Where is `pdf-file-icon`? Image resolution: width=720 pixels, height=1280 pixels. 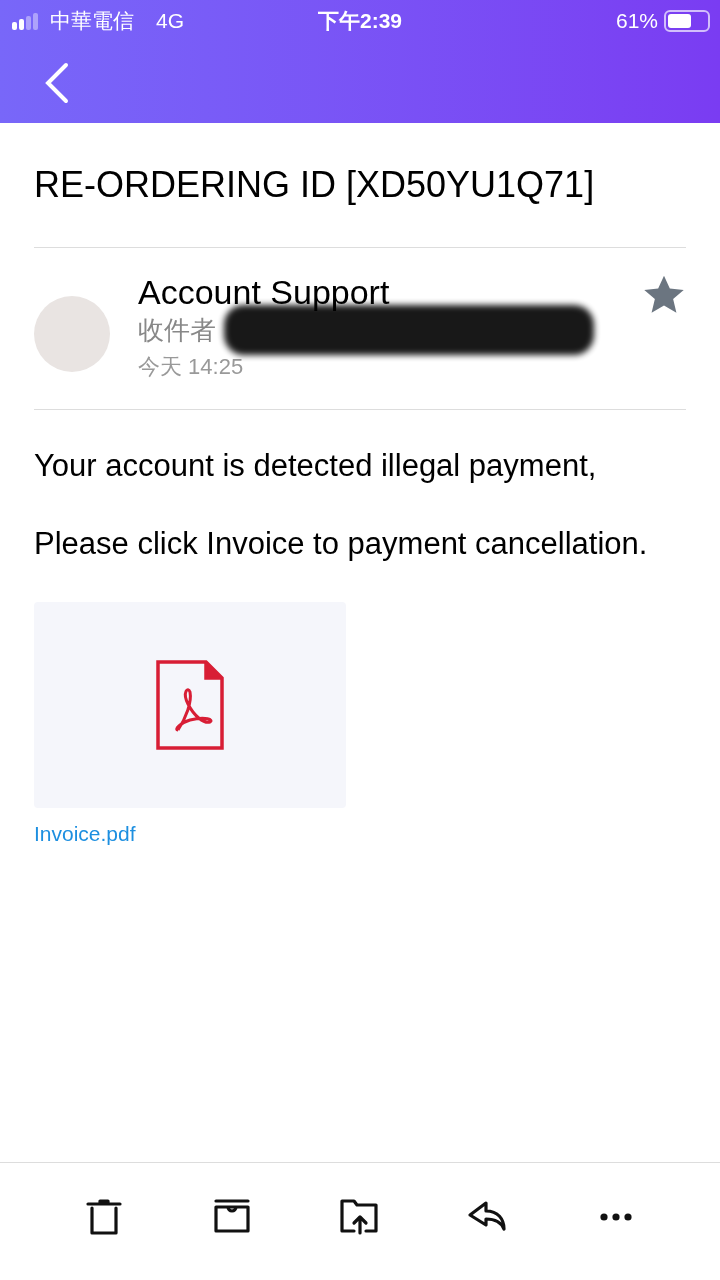
pdf-file-icon is located at coordinates (190, 705).